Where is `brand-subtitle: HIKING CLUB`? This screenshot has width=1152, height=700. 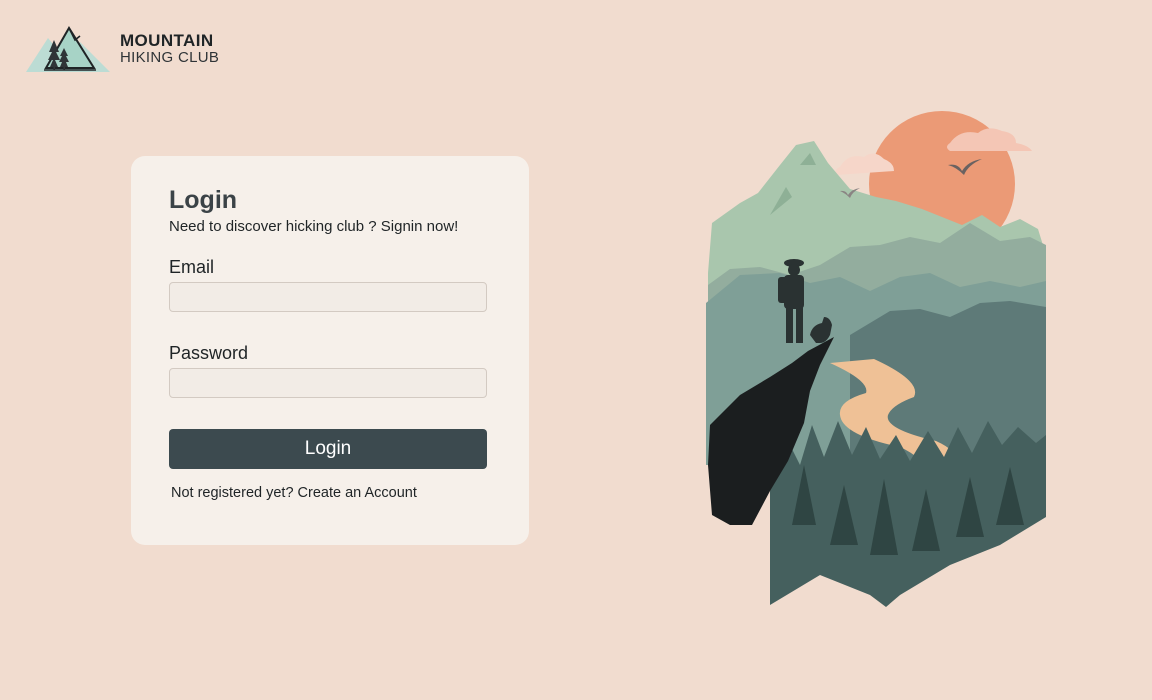
brand-subtitle: HIKING CLUB is located at coordinates (170, 58).